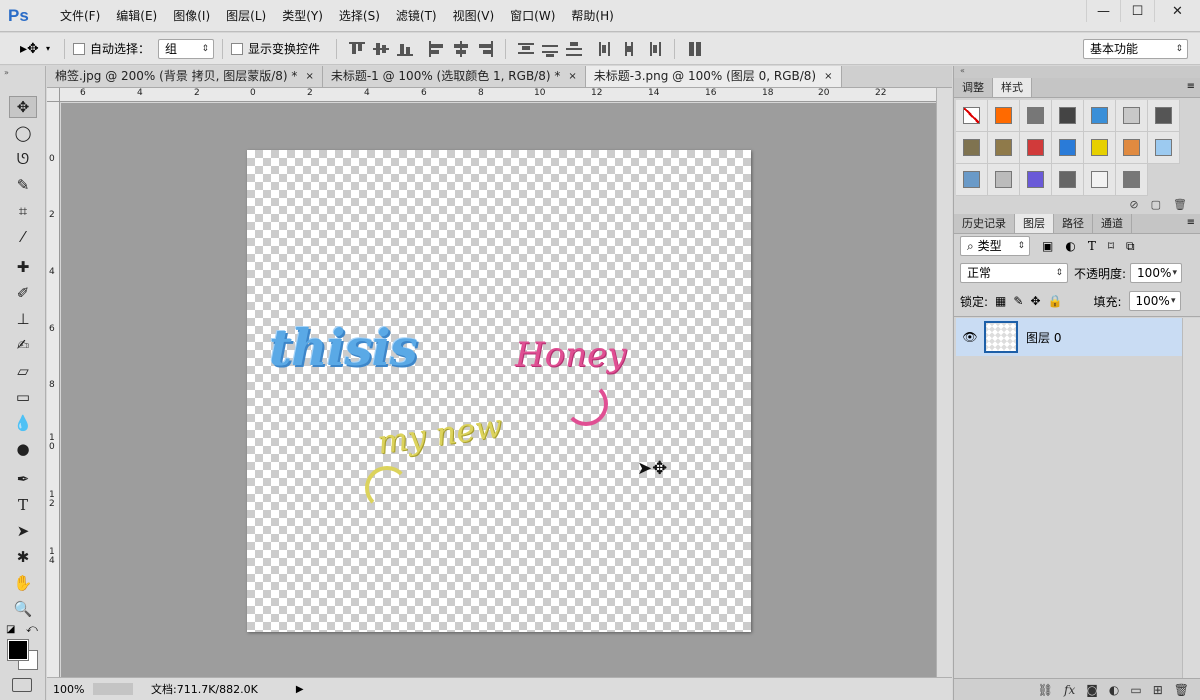  Describe the element at coordinates (185, 76) in the screenshot. I see `tab-document-1: 棉签.jpg @ 200% (背景 拷贝, 图层蒙版/8) * ×` at that location.